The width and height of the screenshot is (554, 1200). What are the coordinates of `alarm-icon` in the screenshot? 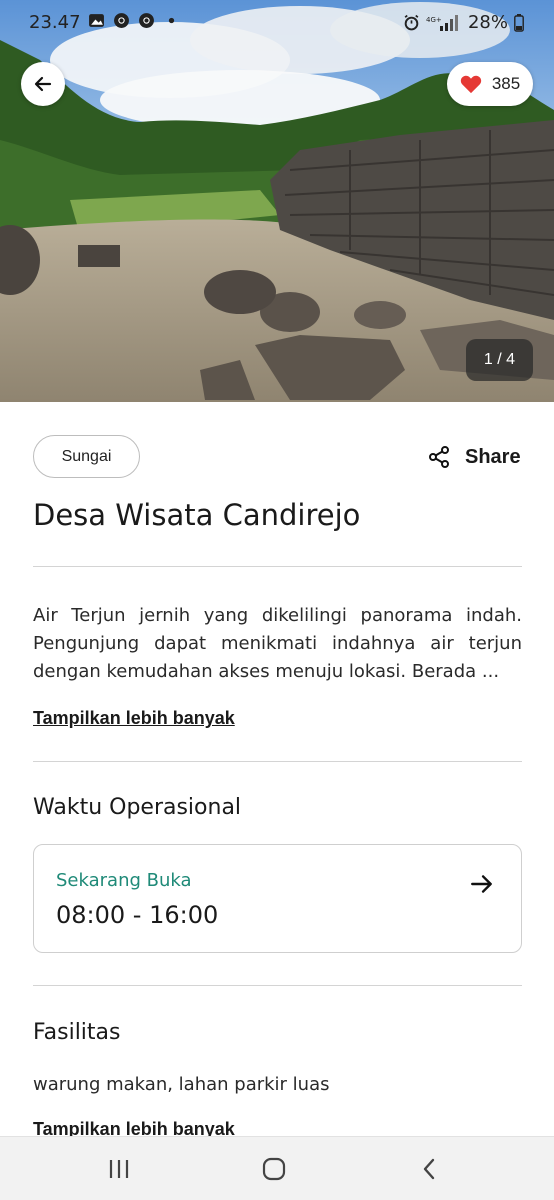 It's located at (411, 22).